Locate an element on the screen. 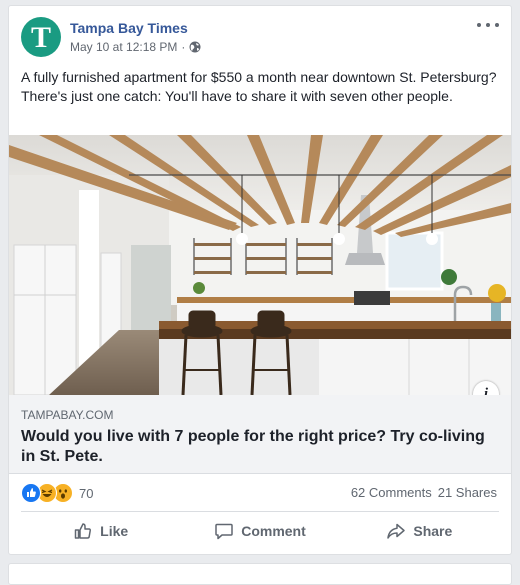  action-divider is located at coordinates (260, 511).